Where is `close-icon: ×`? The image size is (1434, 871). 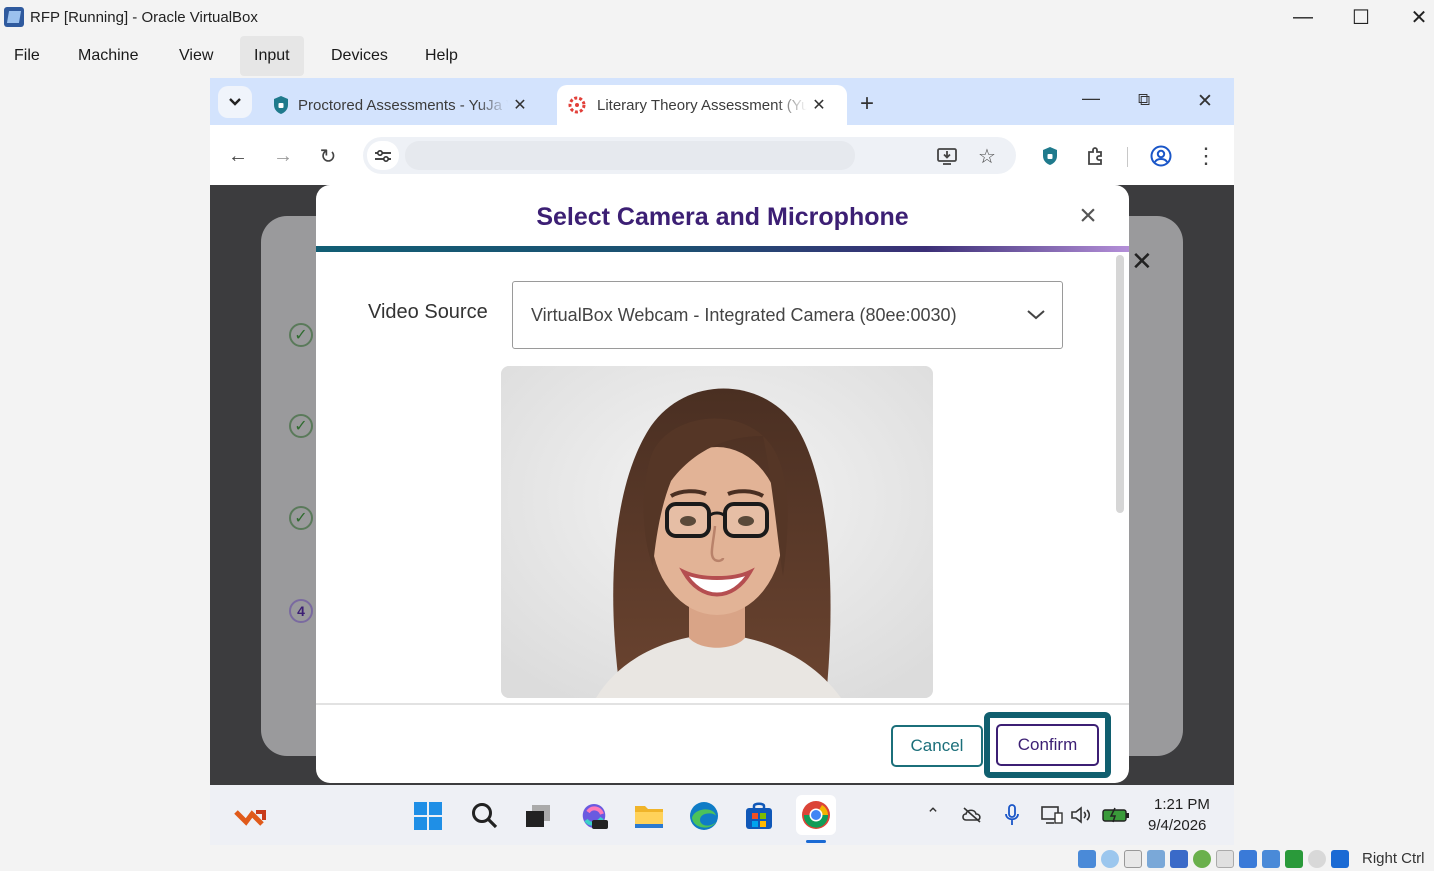
close-icon: × is located at coordinates (1088, 216).